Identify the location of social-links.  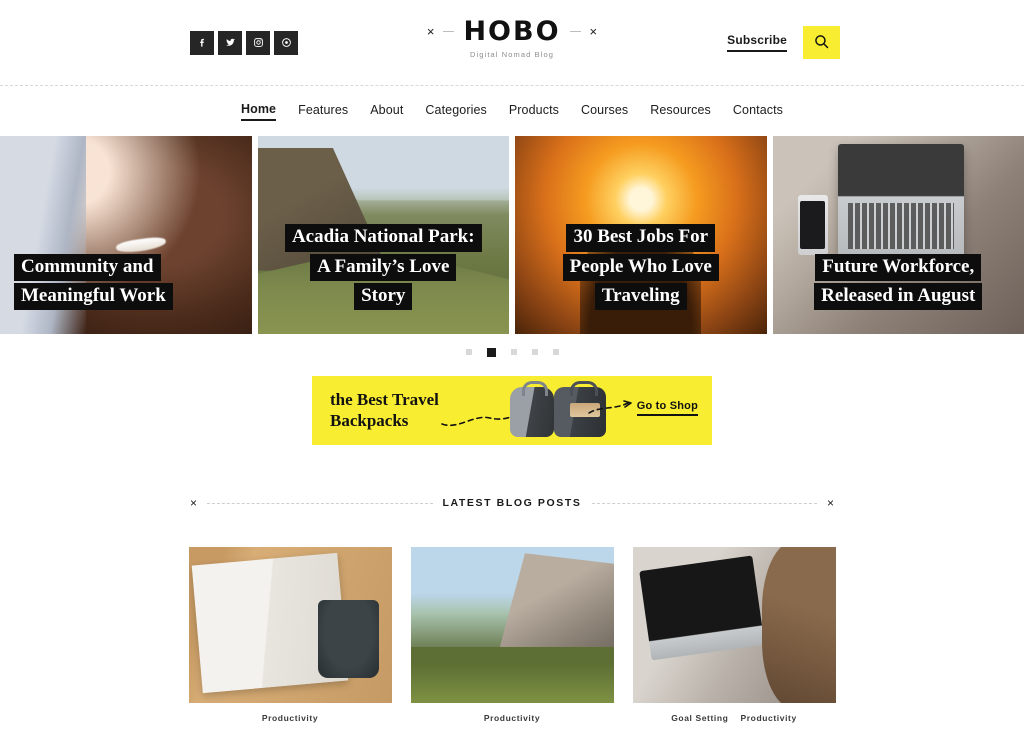
(244, 42).